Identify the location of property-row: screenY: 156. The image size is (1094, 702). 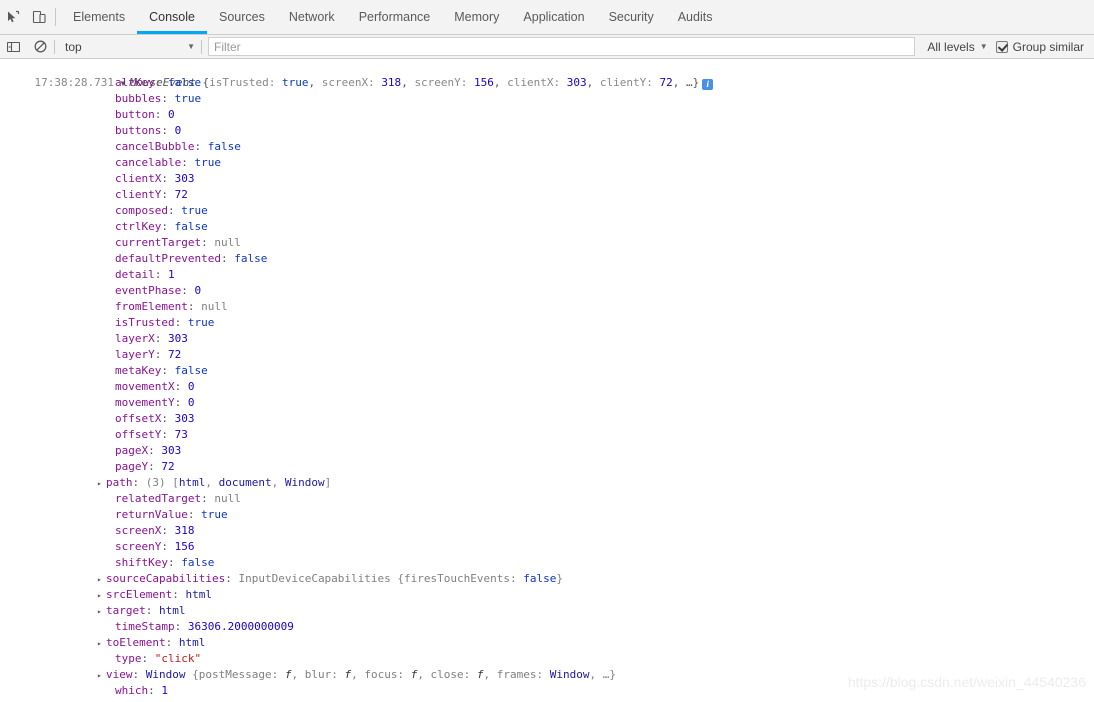
(547, 547).